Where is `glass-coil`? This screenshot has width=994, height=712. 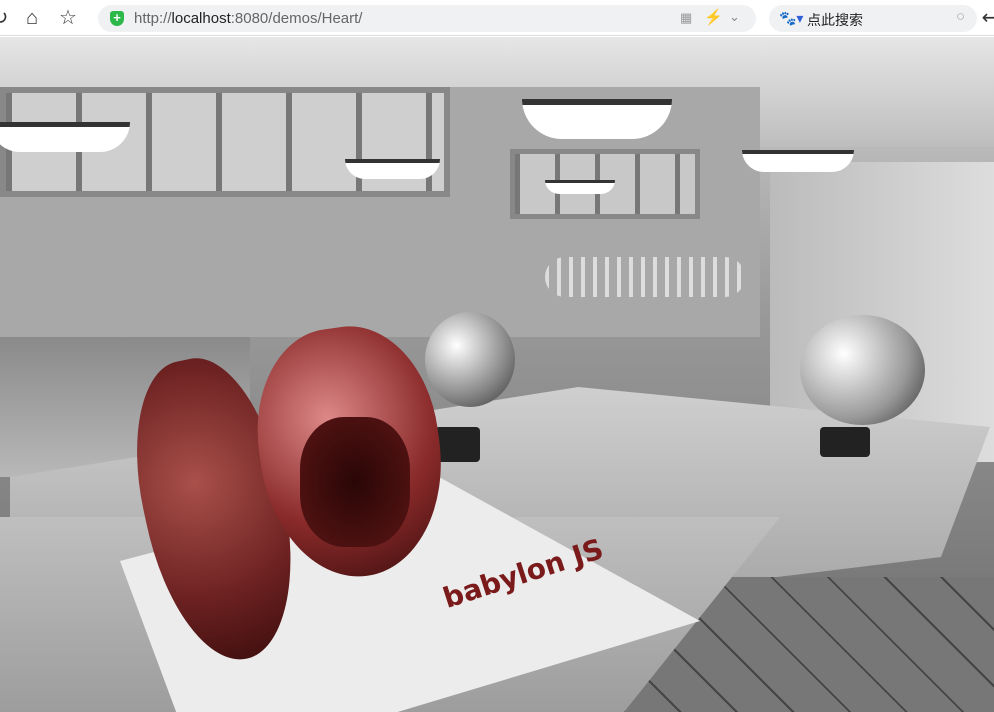
glass-coil is located at coordinates (645, 277).